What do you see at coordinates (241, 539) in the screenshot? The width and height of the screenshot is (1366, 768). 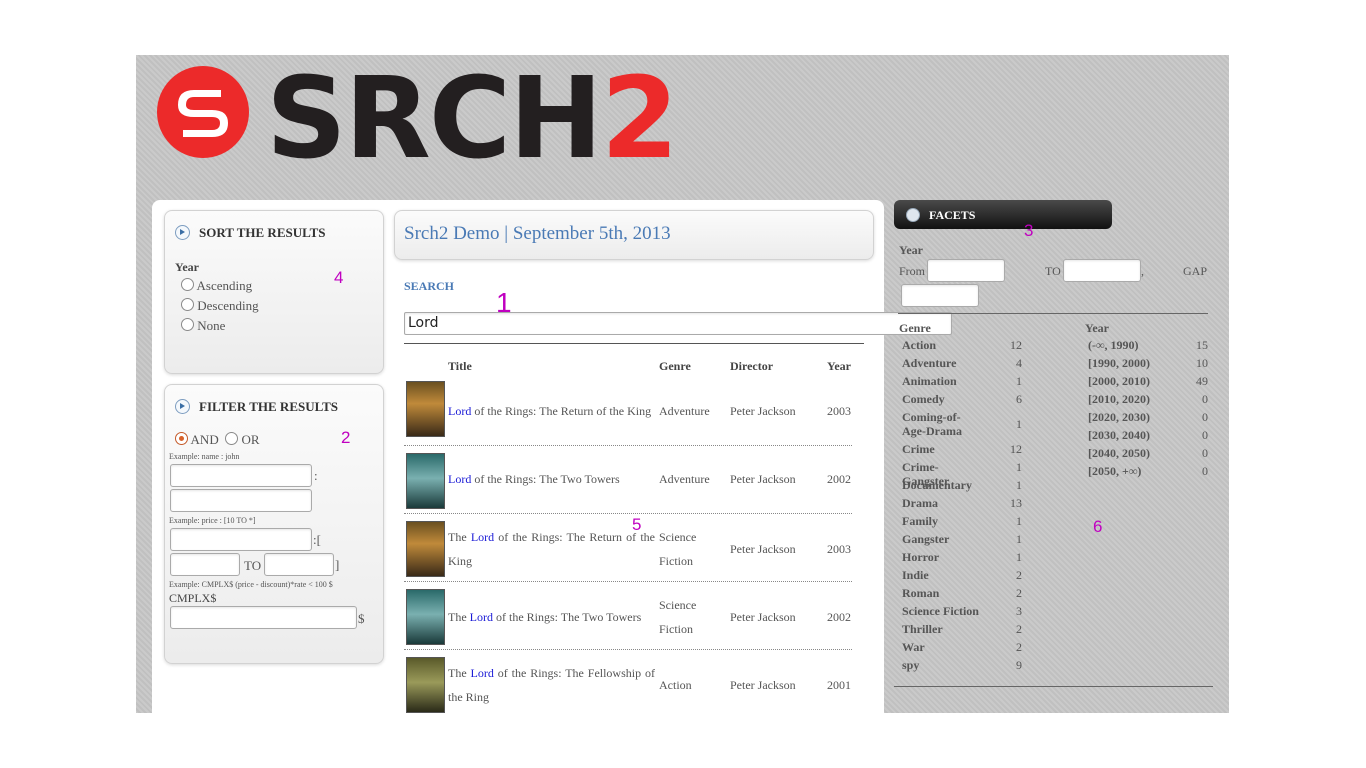 I see `range-field-input` at bounding box center [241, 539].